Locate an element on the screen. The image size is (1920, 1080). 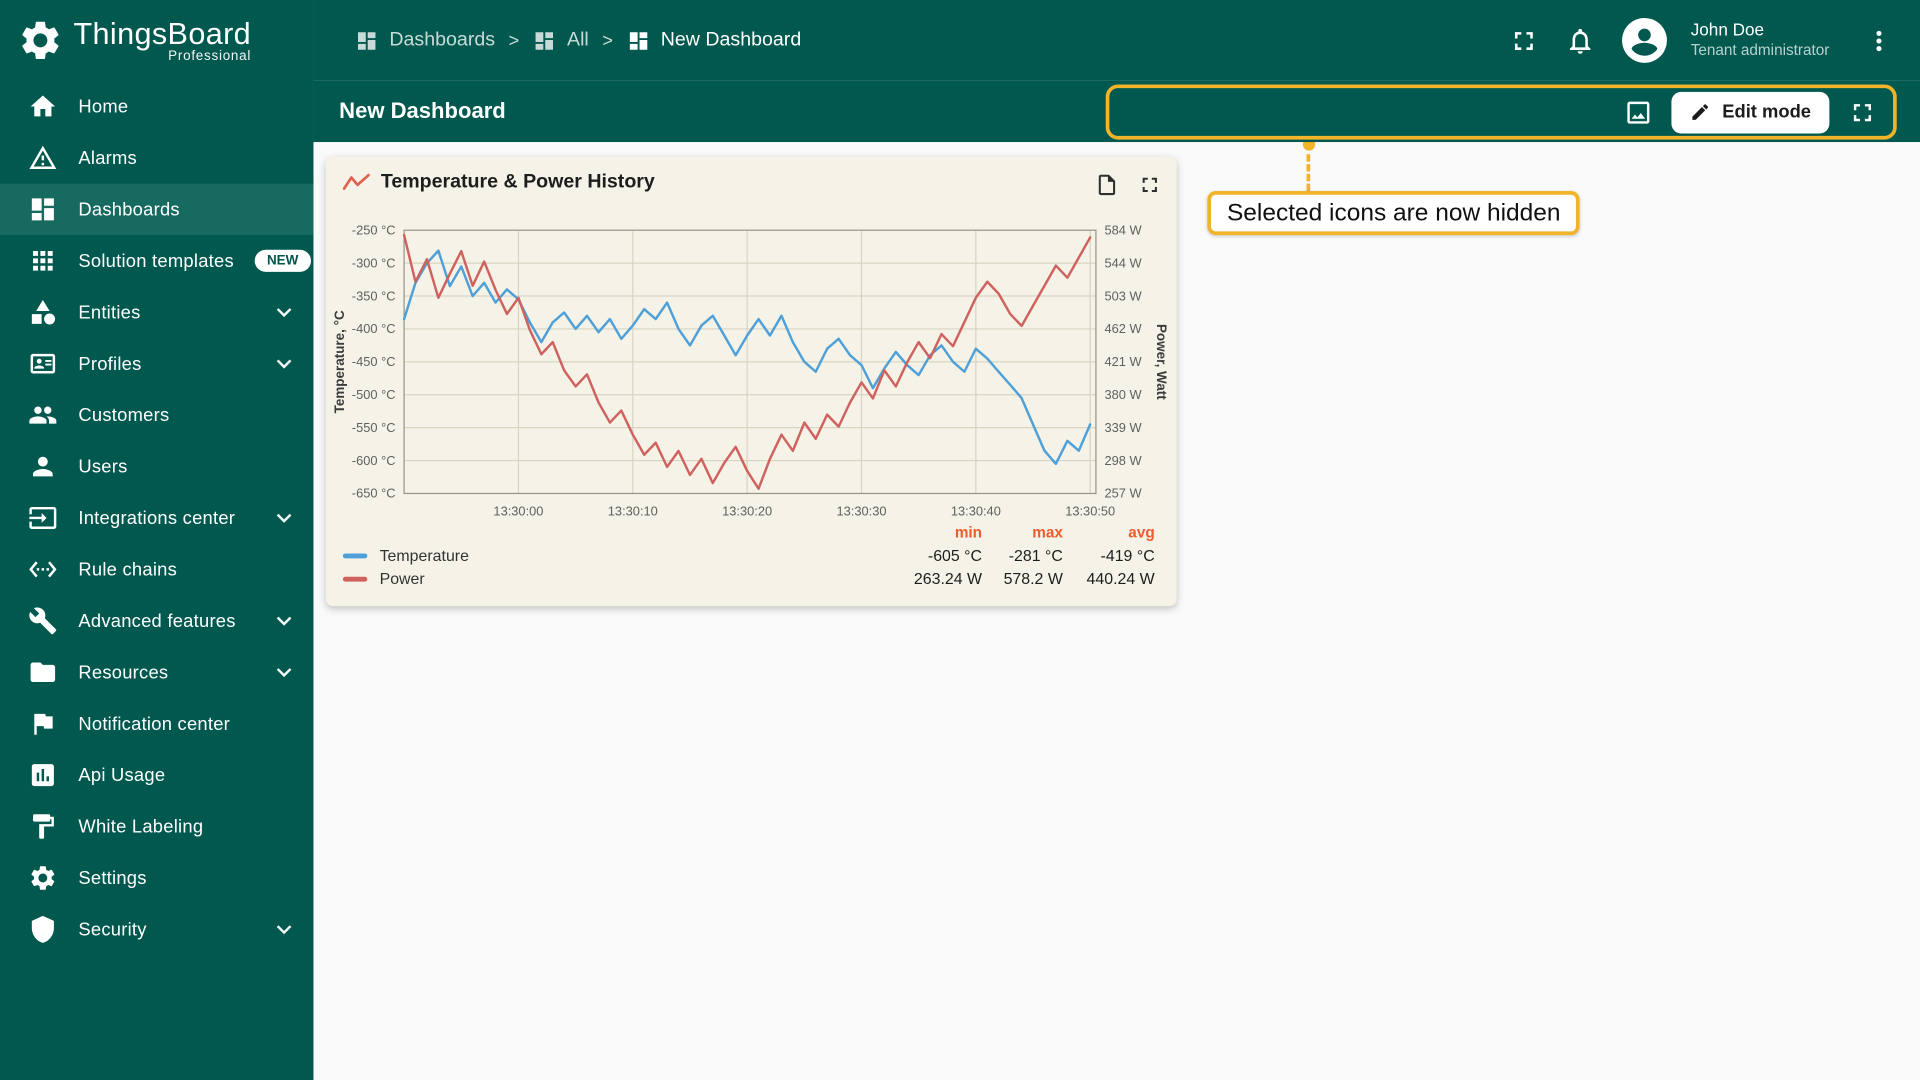
sidebar-item-home: Home is located at coordinates (156, 106).